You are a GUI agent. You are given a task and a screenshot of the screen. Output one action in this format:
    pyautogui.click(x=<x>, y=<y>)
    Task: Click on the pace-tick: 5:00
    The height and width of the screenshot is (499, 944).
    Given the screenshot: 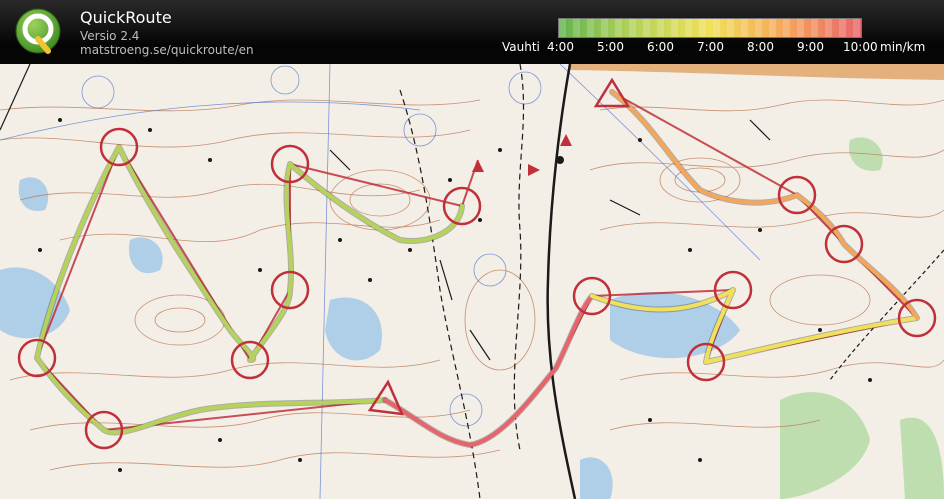 What is the action you would take?
    pyautogui.click(x=610, y=47)
    